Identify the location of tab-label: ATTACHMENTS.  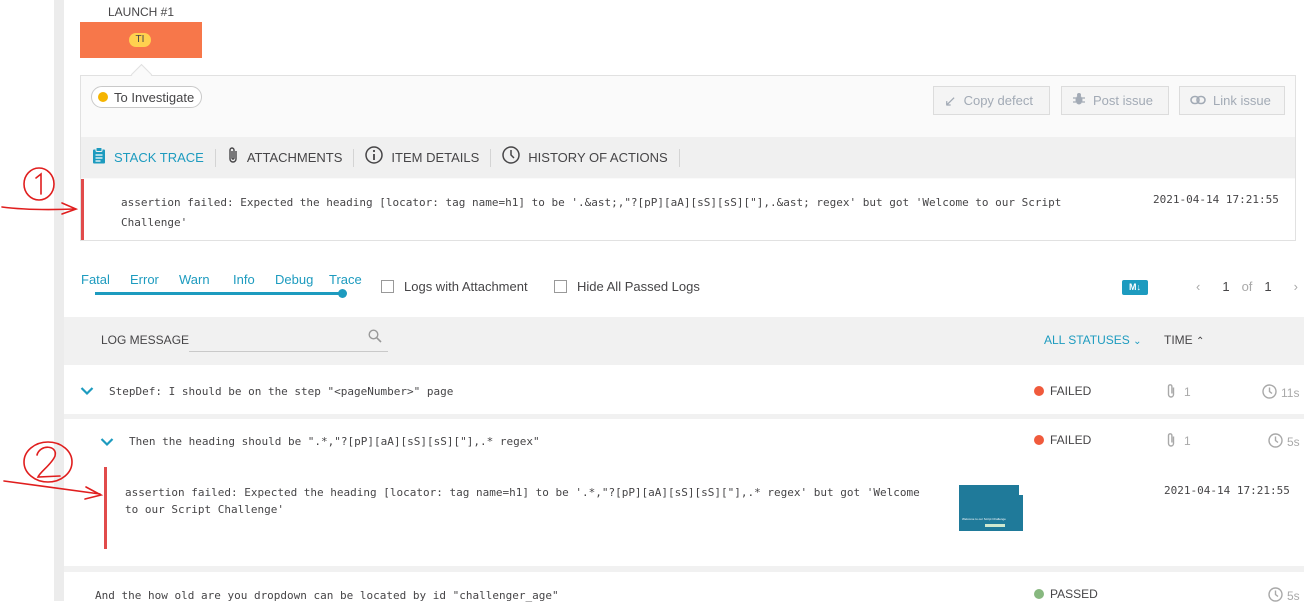
(294, 157).